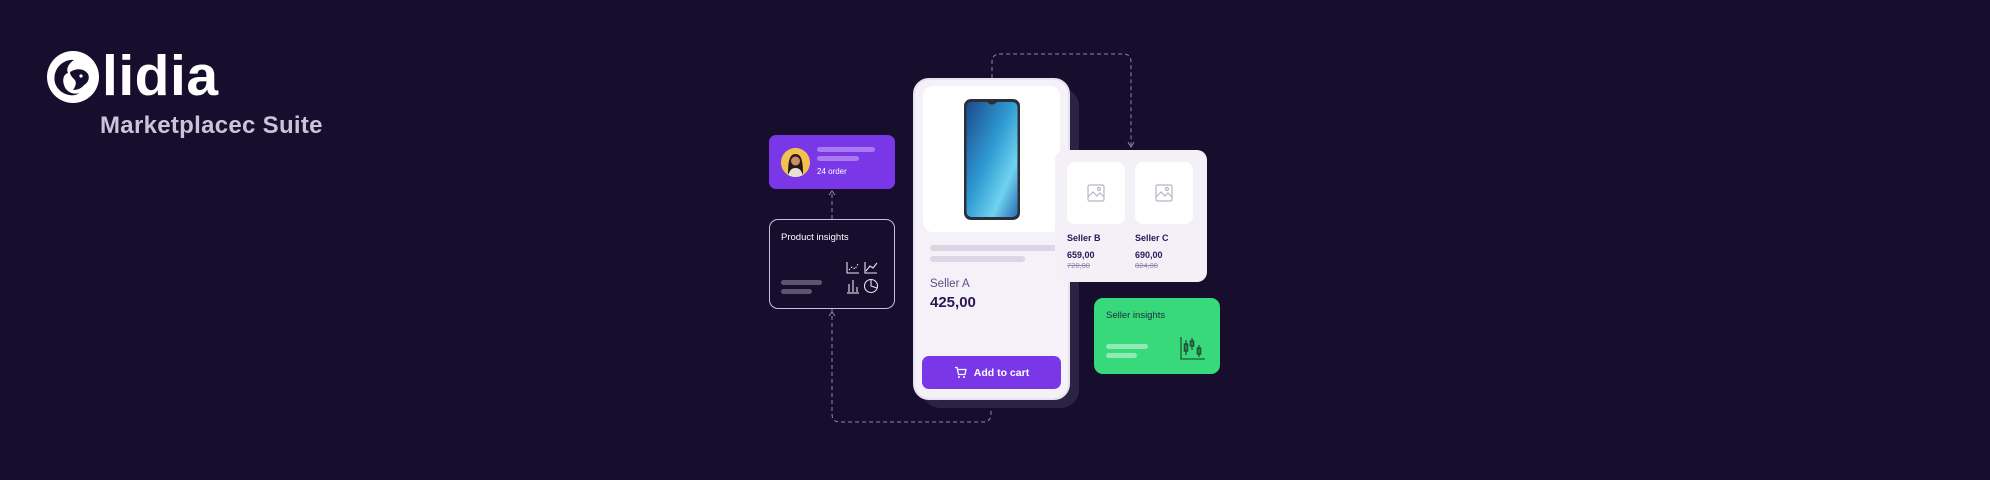 Image resolution: width=1990 pixels, height=480 pixels. I want to click on product-price: 425,00, so click(953, 302).